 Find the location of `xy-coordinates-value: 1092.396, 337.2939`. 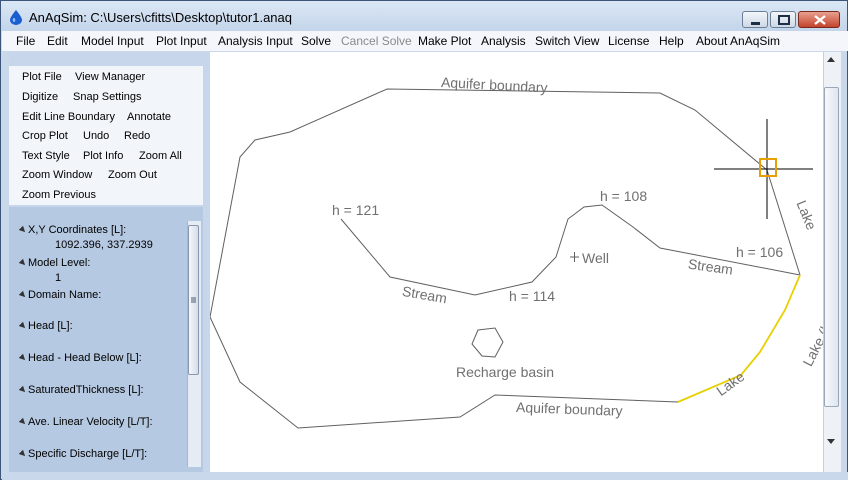

xy-coordinates-value: 1092.396, 337.2939 is located at coordinates (104, 245).